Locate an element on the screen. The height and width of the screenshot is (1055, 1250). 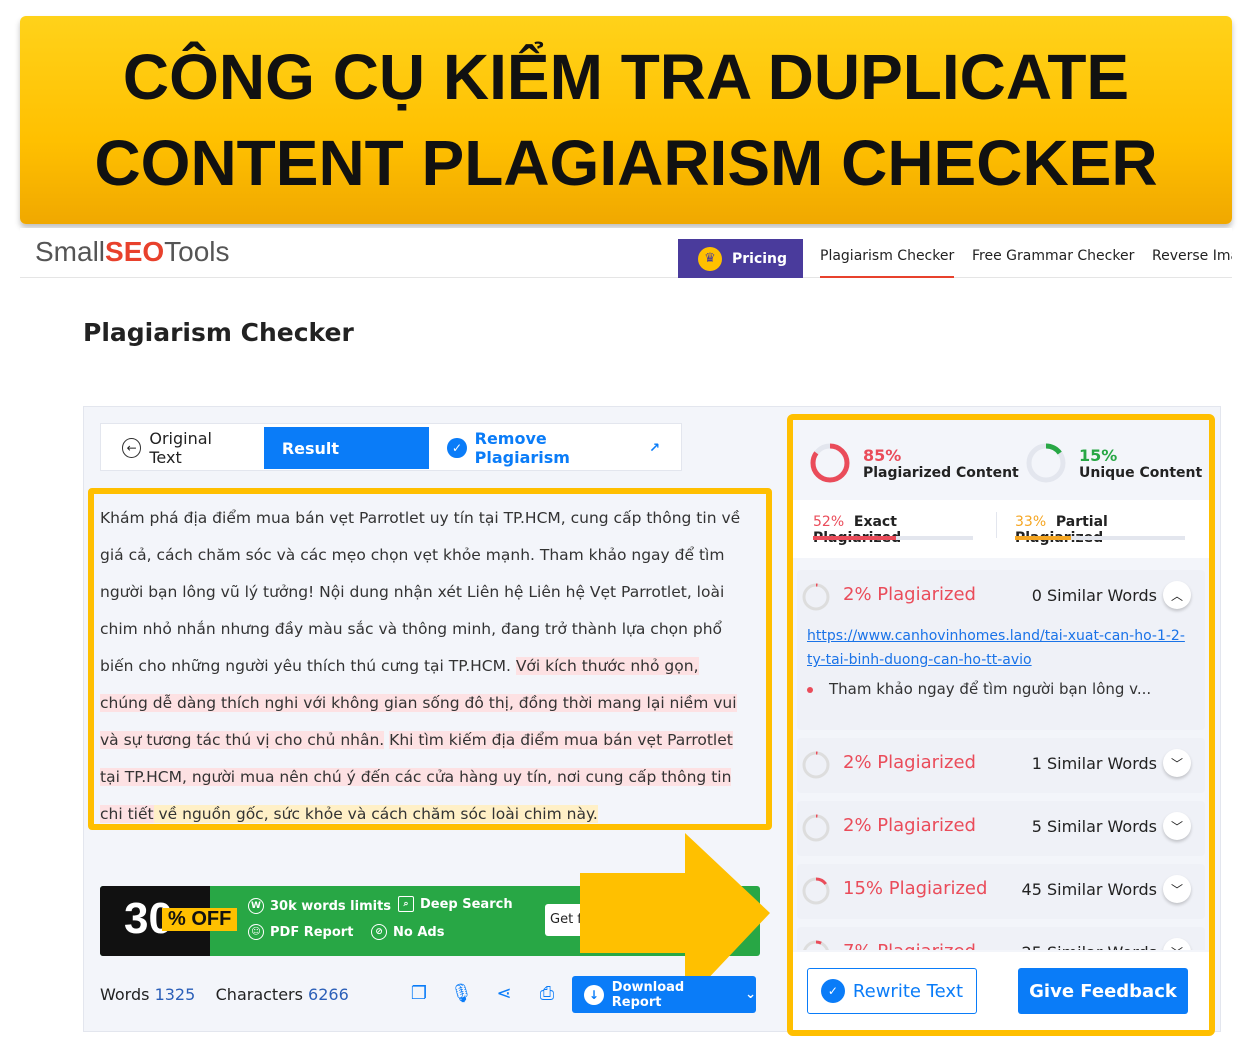
user-icon: ☺ is located at coordinates (256, 932).